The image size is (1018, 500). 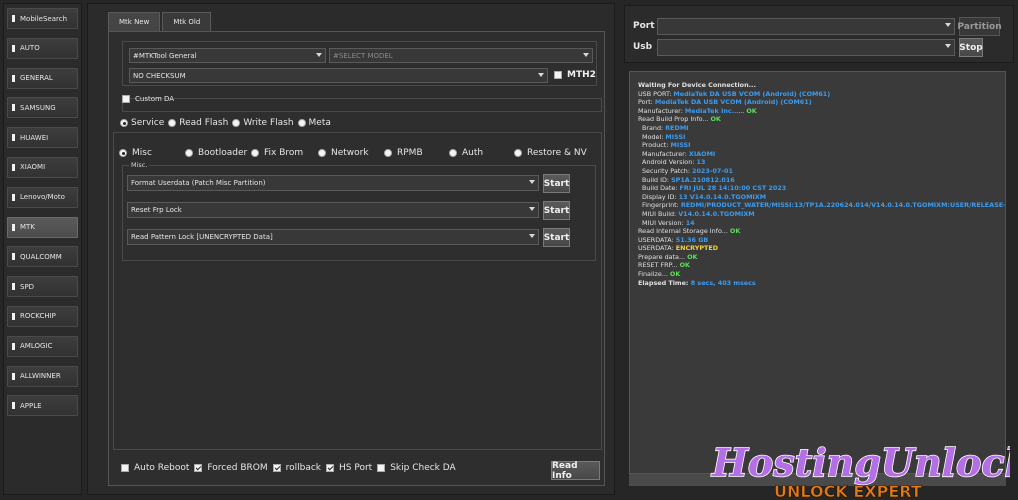 I want to click on tab-bar: Mtk New Mtk Old, so click(x=160, y=21).